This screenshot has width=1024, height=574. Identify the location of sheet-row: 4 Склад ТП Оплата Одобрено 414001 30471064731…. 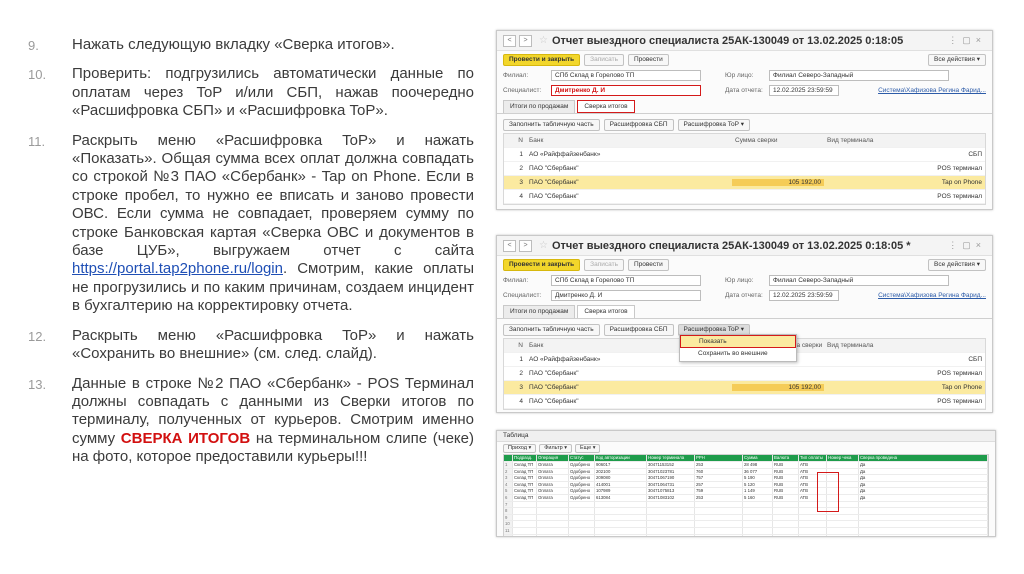
(746, 485).